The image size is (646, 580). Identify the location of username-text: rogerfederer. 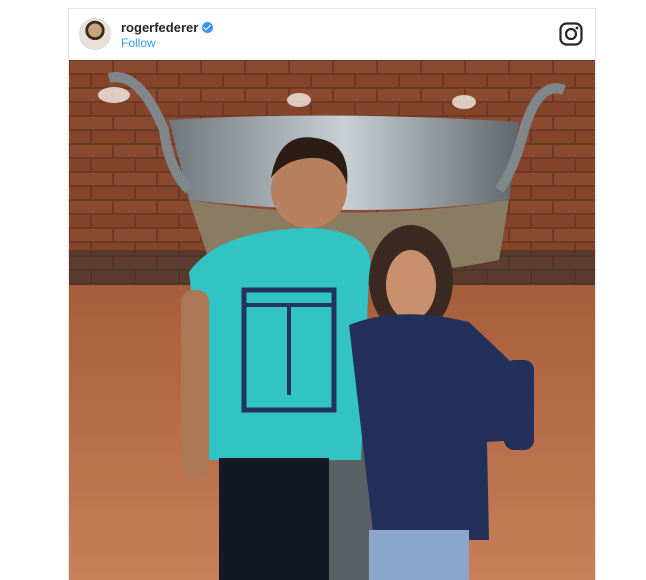
(159, 27).